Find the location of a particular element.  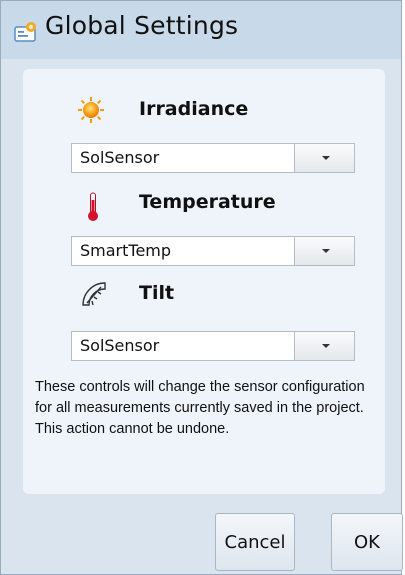

irradiance-dropdown-button is located at coordinates (324, 158).